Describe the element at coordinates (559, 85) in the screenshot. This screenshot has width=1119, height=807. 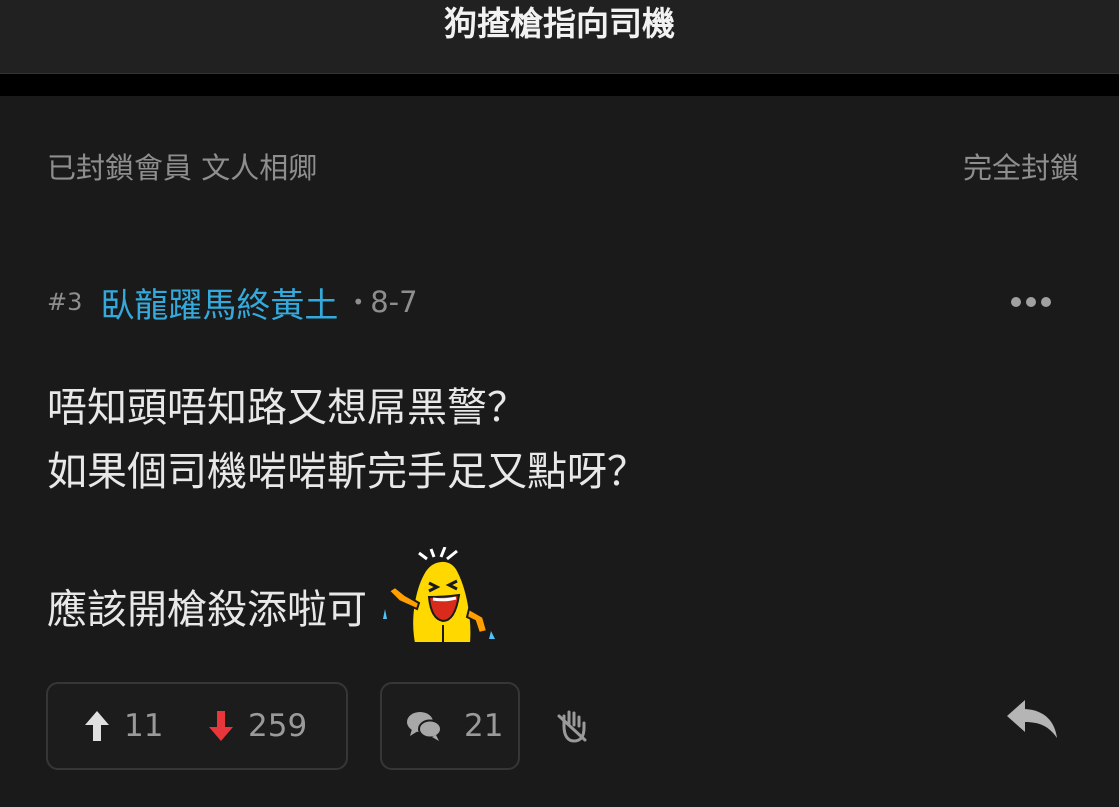
I see `divider-strip` at that location.